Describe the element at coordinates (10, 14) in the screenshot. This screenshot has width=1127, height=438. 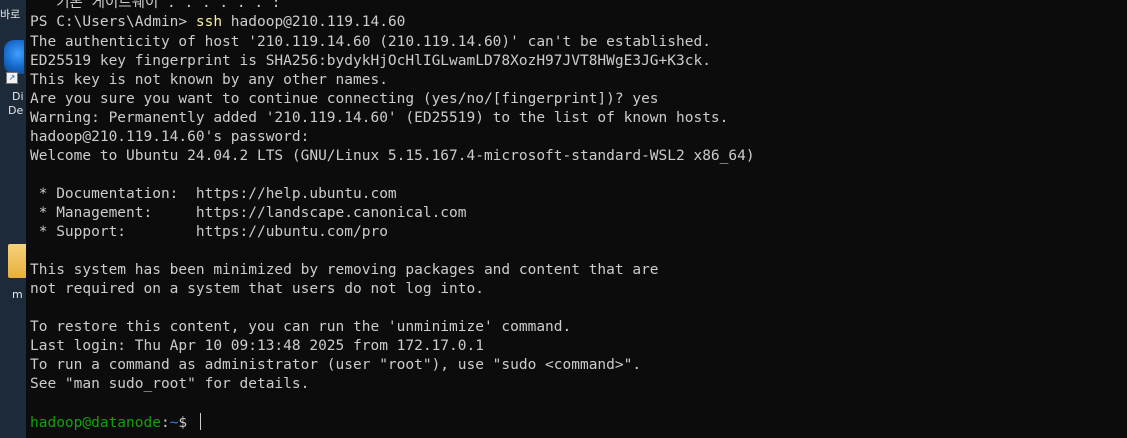
I see `desktop-icon-label: 바로` at that location.